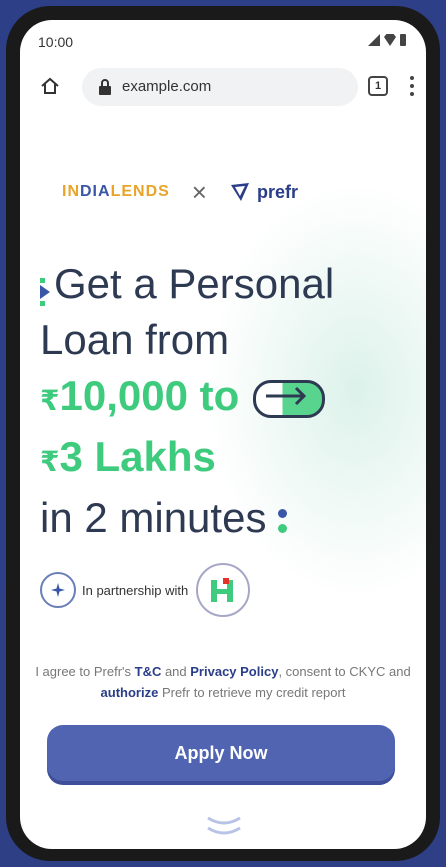 This screenshot has width=446, height=867. I want to click on headline-line2: Loan from, so click(135, 339).